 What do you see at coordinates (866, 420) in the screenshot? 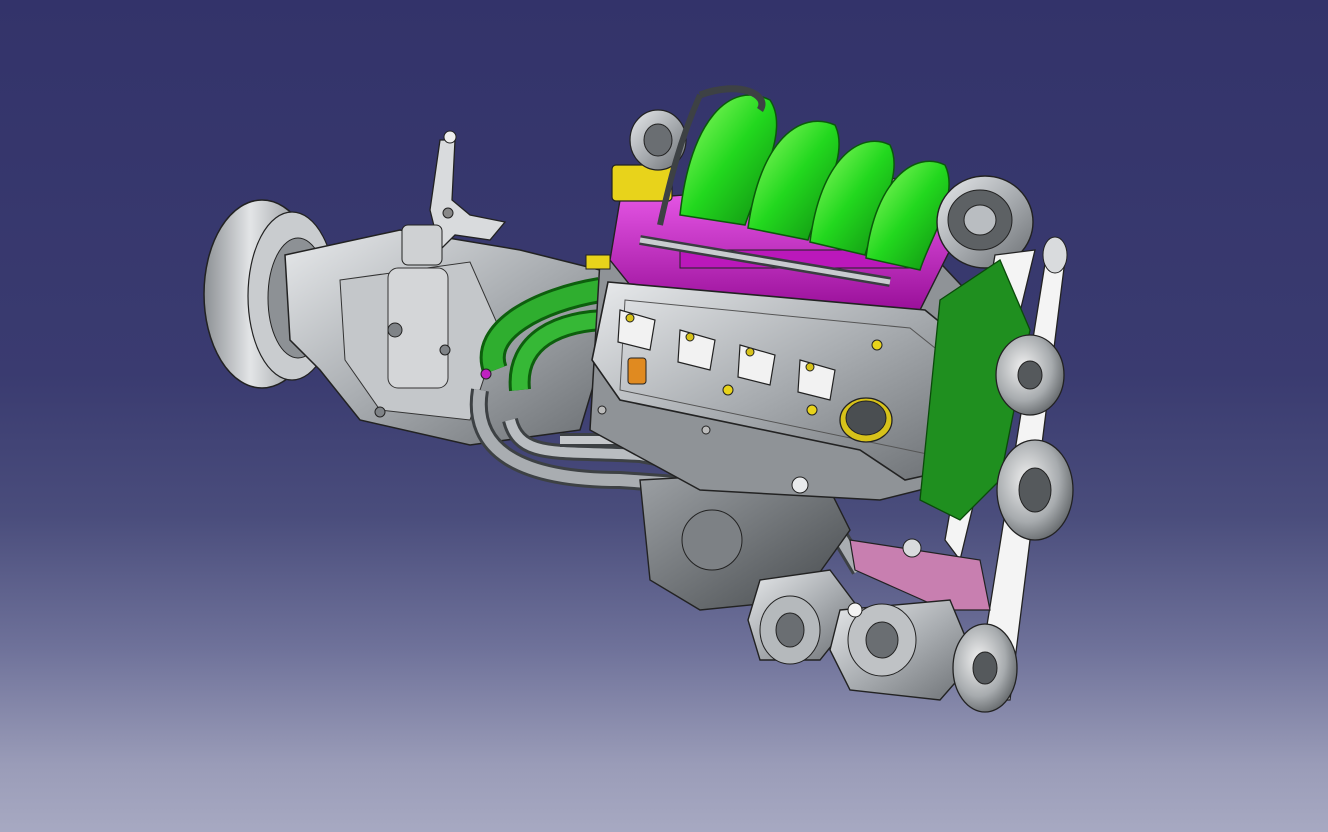
I see `oil-filler-cap` at bounding box center [866, 420].